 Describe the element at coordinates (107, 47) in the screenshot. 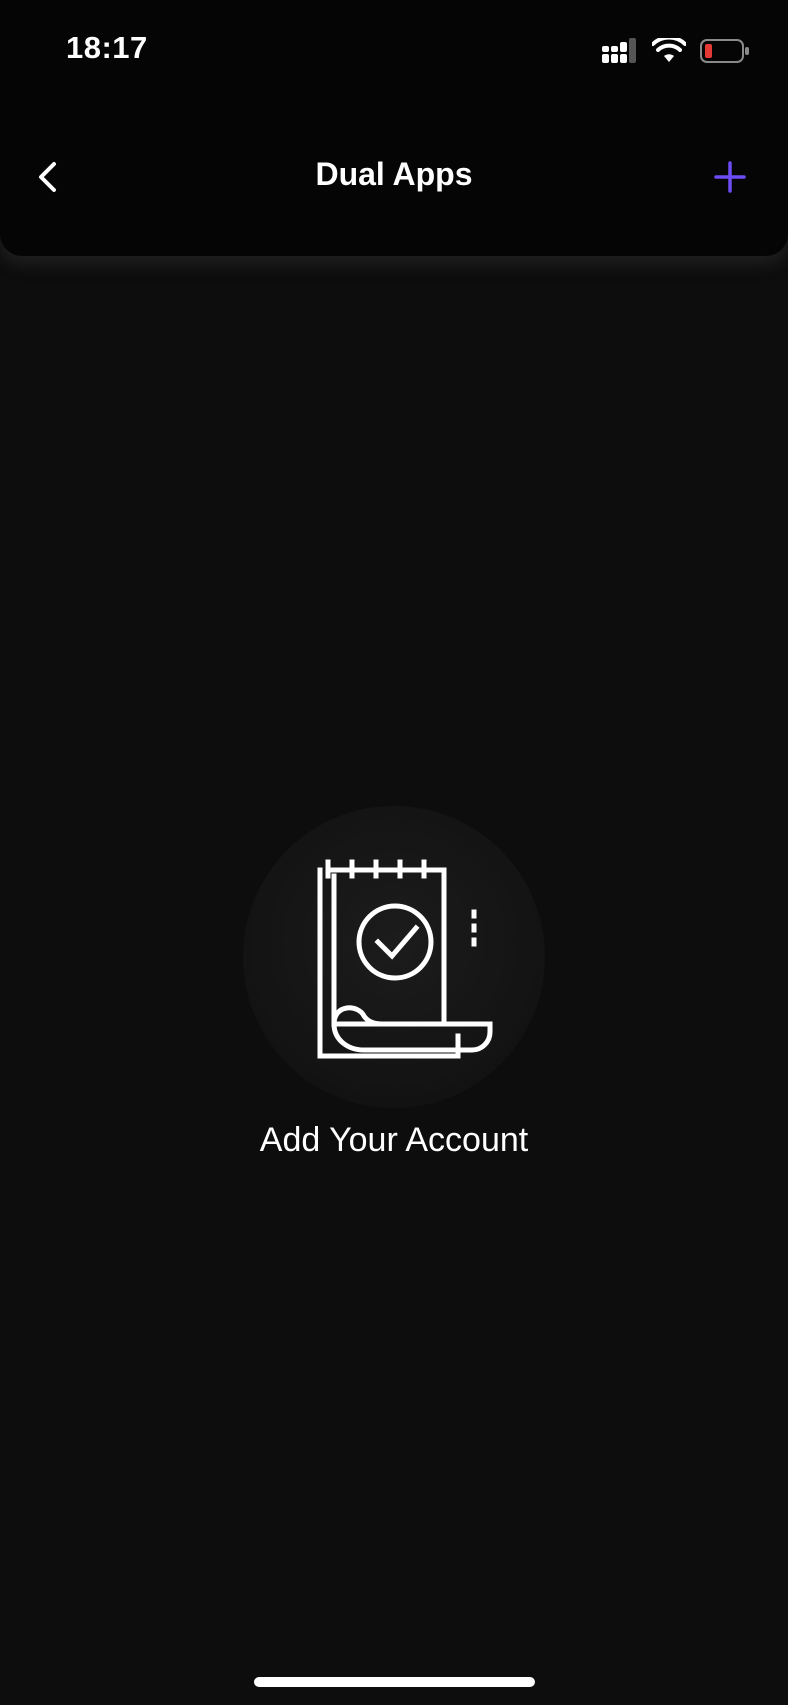

I see `status-time: 18:17` at that location.